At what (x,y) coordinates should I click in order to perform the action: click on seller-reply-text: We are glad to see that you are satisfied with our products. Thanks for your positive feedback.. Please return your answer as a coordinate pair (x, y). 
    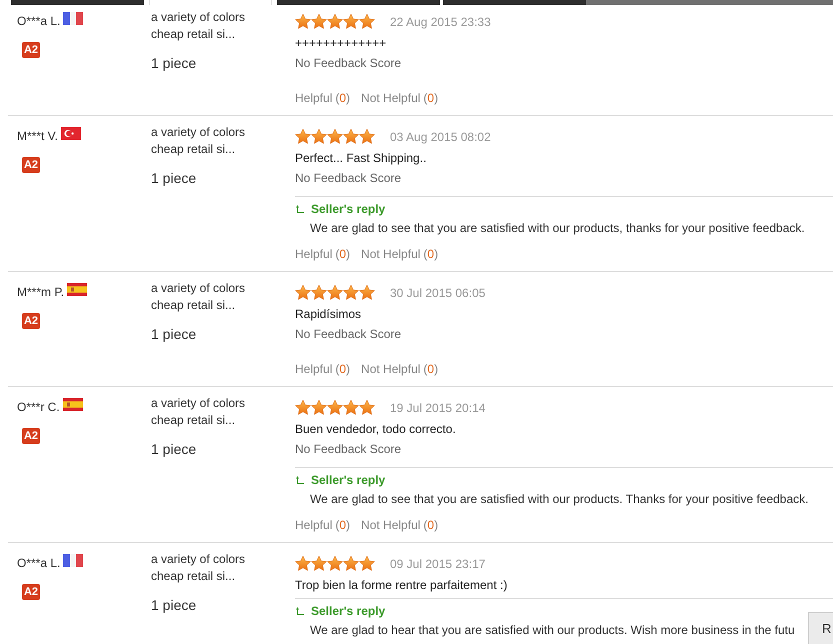
    Looking at the image, I should click on (559, 499).